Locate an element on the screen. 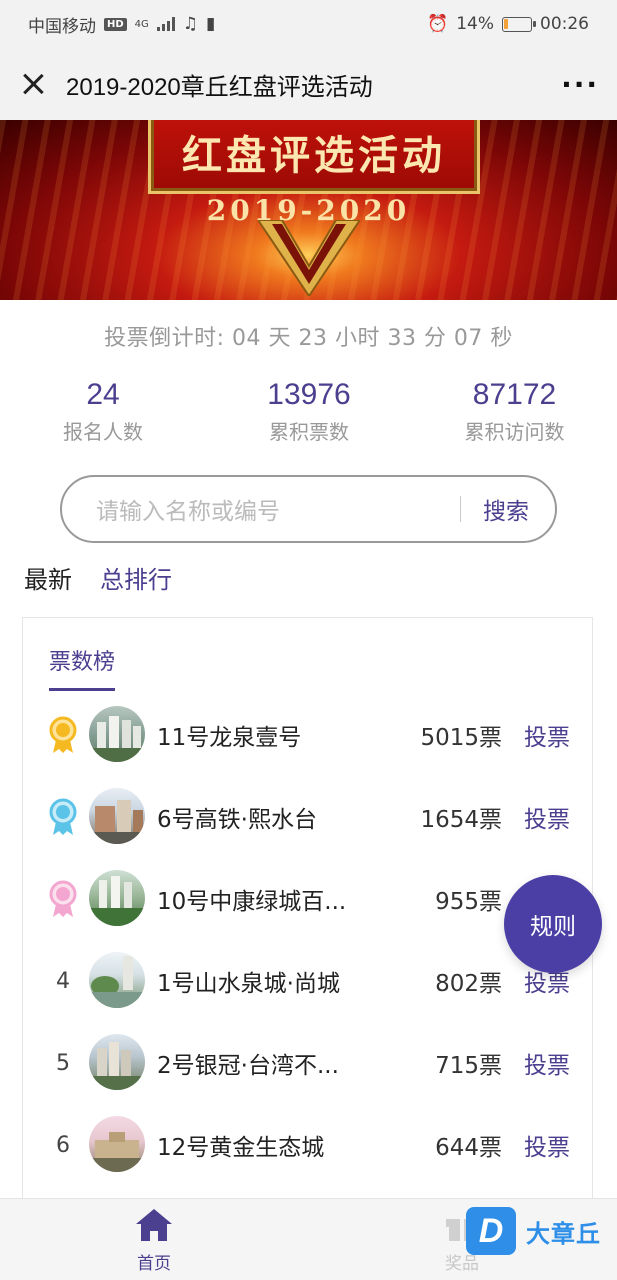 This screenshot has width=617, height=1280. clock: 00:26 is located at coordinates (564, 24).